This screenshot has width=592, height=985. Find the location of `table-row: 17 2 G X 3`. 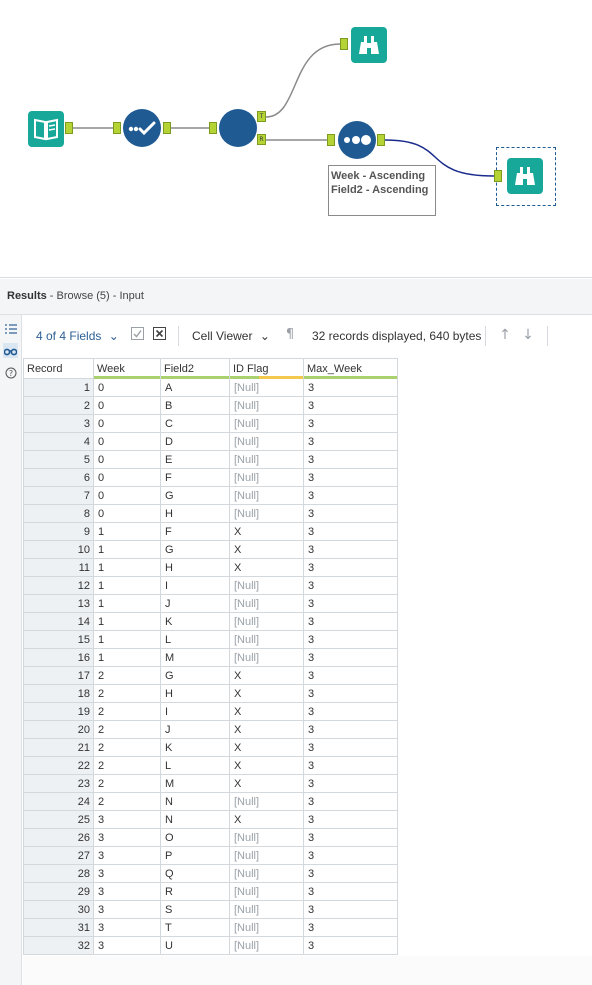

table-row: 17 2 G X 3 is located at coordinates (210, 675).